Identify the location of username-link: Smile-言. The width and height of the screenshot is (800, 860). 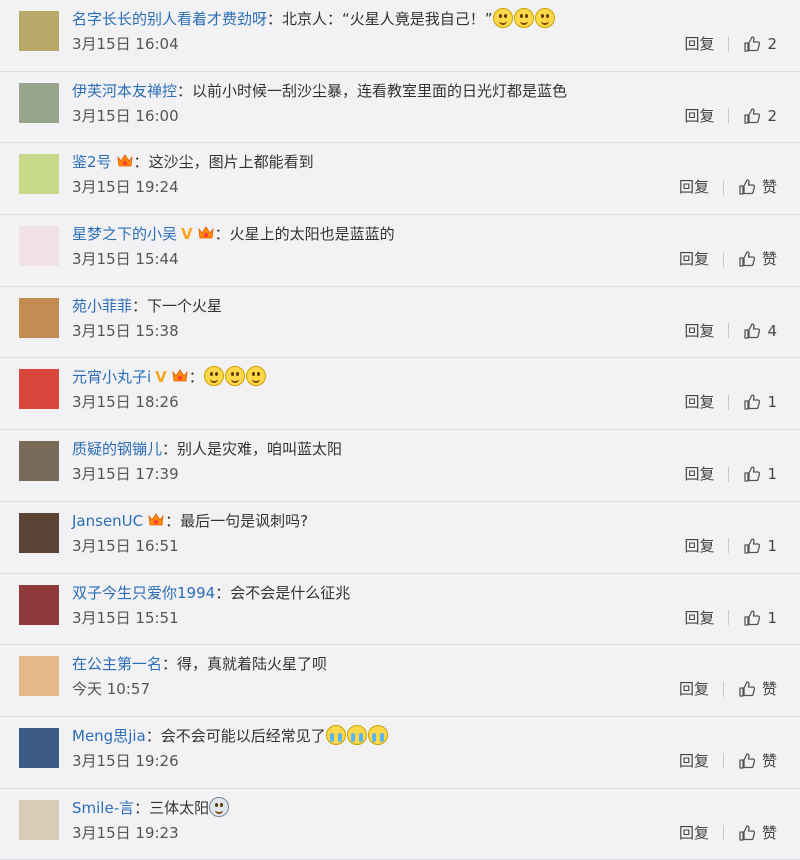
(103, 808).